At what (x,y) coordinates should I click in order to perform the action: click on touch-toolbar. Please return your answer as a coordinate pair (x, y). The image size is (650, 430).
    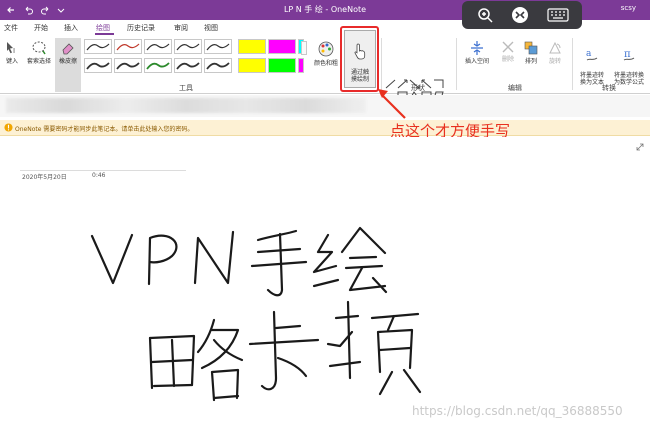
    Looking at the image, I should click on (522, 15).